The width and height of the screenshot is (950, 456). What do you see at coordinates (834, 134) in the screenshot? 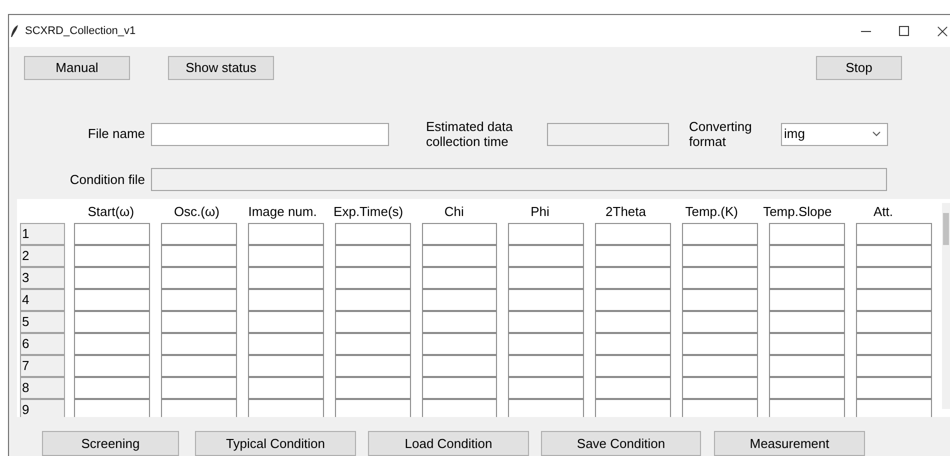
I see `format-dropdown: img` at bounding box center [834, 134].